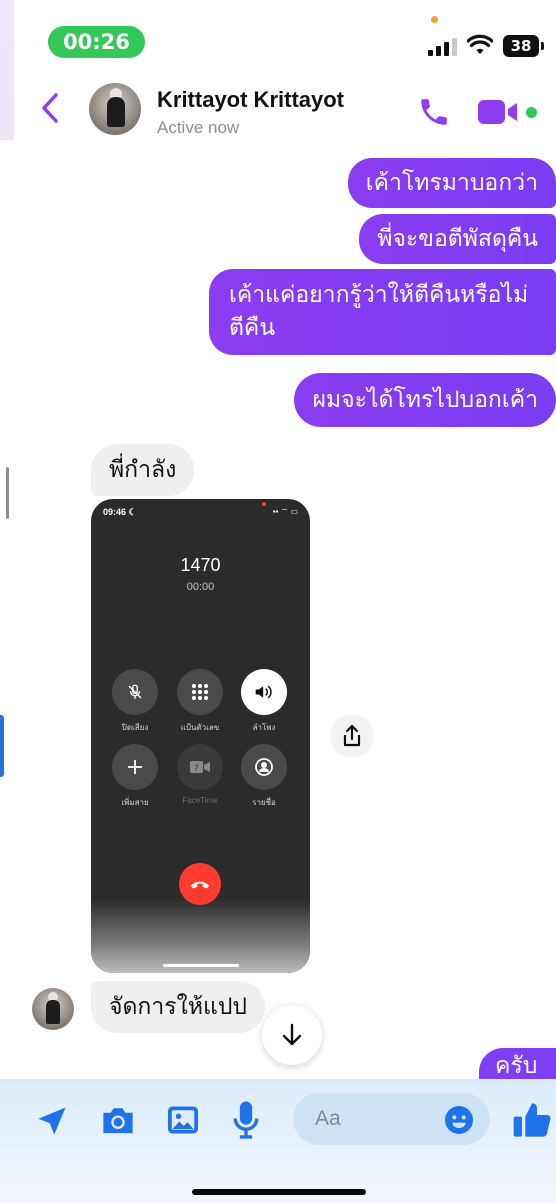  I want to click on gallery-button, so click(183, 1122).